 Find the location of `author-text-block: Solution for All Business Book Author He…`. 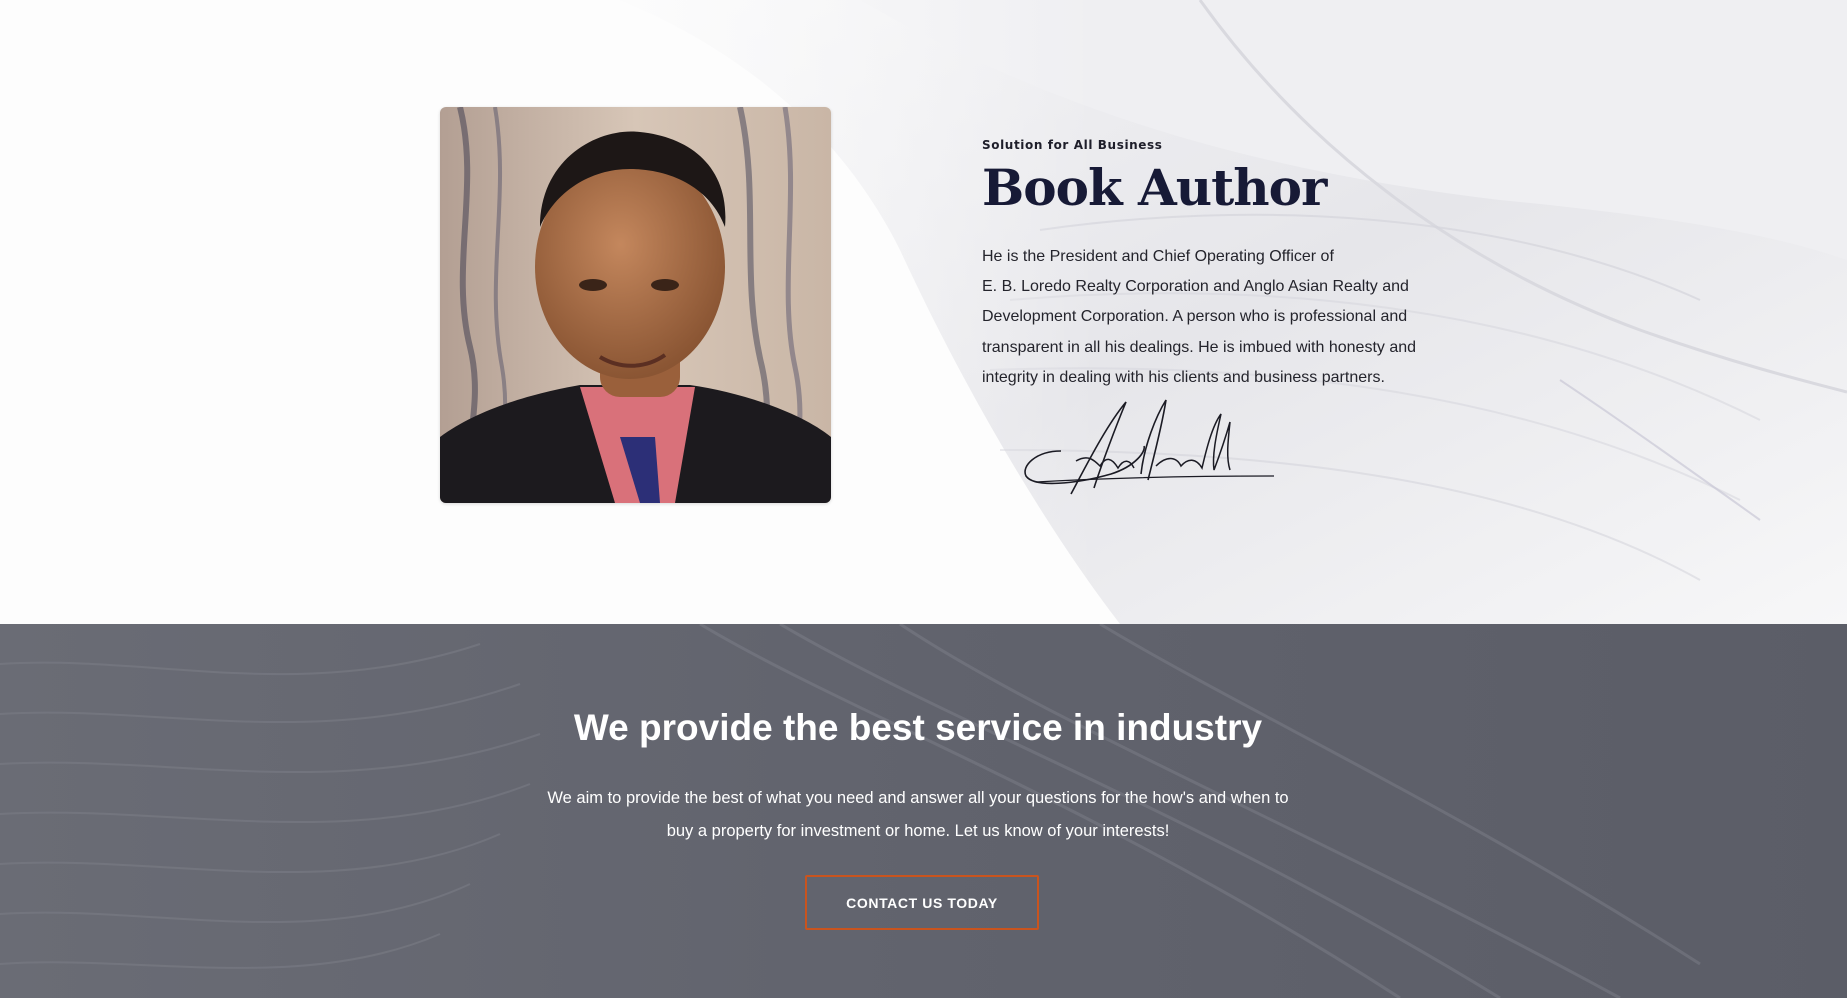

author-text-block: Solution for All Business Book Author He… is located at coordinates (1222, 265).